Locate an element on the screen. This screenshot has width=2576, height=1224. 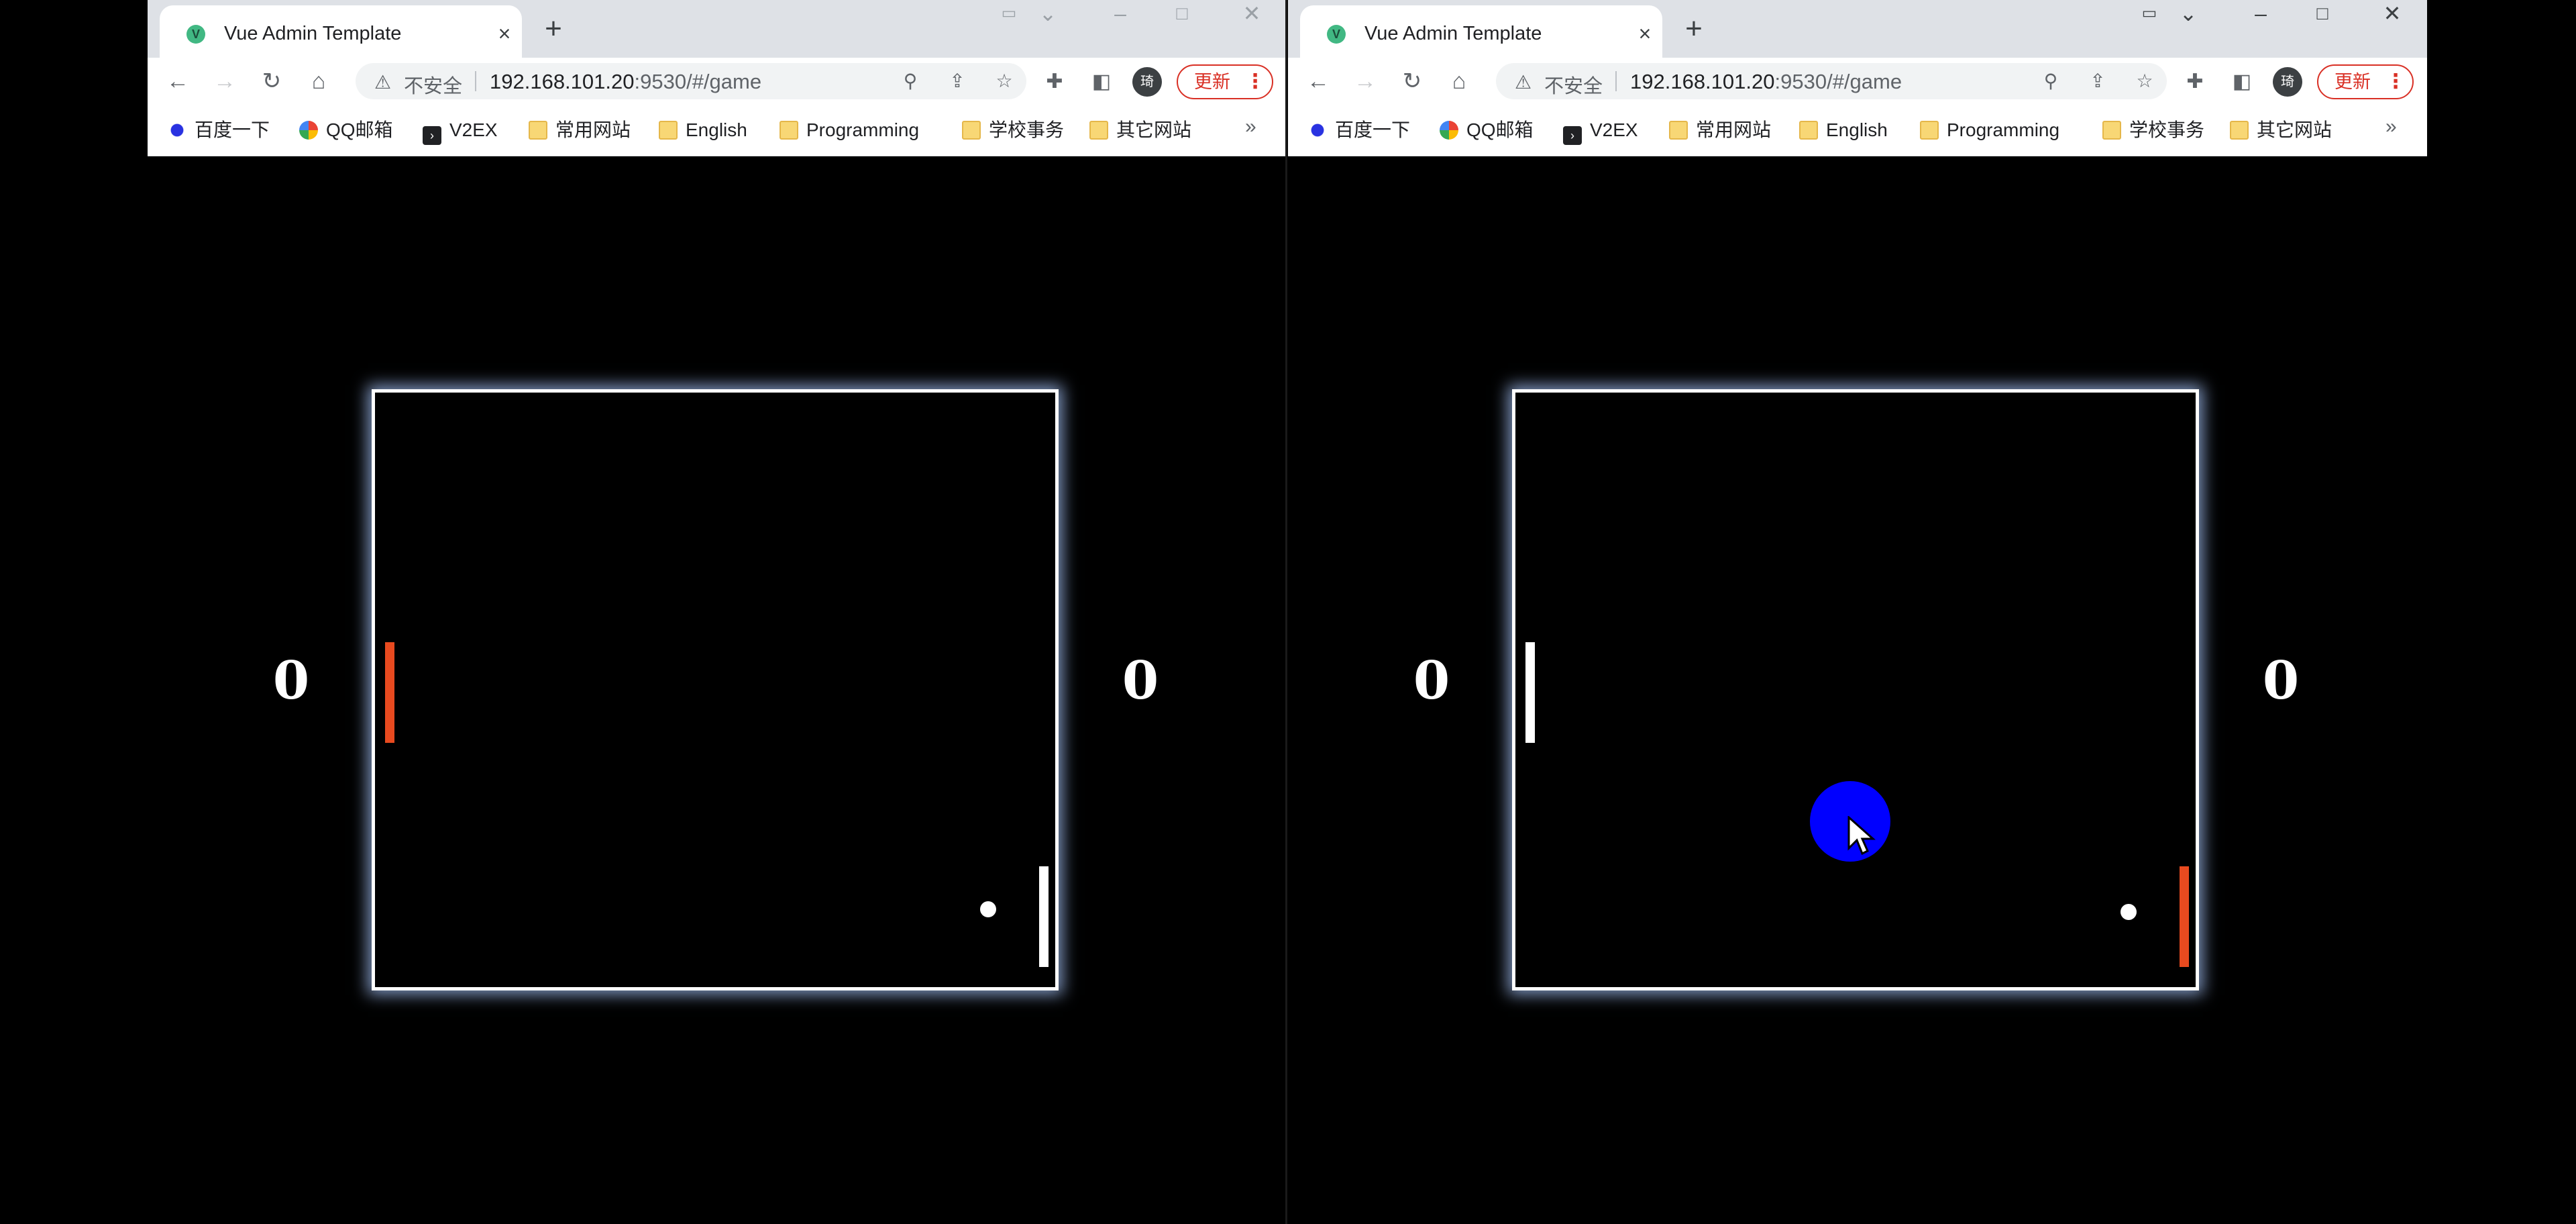
mouse-cursor-icon is located at coordinates (1861, 836).